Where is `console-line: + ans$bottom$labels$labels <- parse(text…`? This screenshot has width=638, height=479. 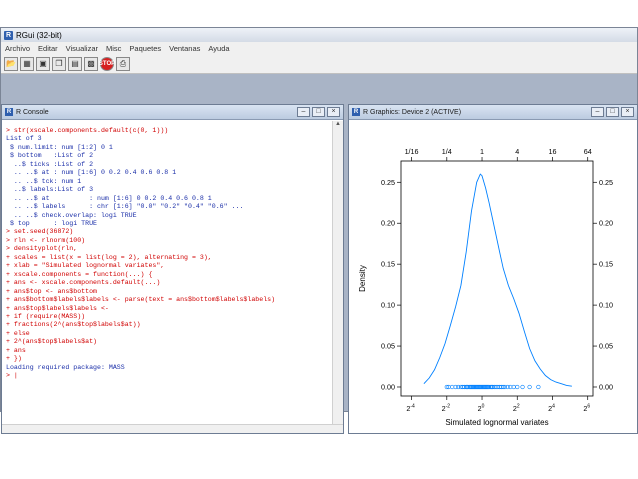
console-line: + ans$bottom$labels$labels <- parse(text… is located at coordinates (141, 300).